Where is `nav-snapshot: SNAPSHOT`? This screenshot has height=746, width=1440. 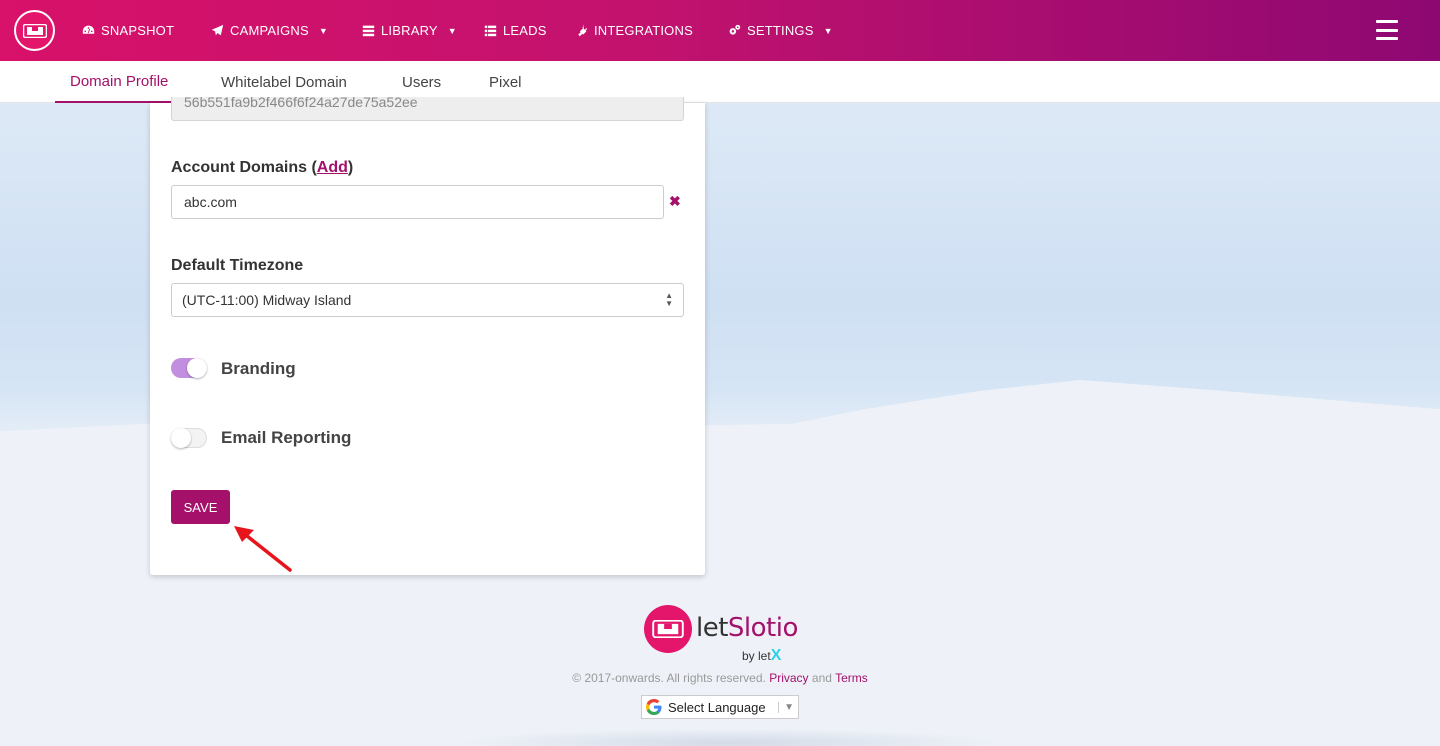 nav-snapshot: SNAPSHOT is located at coordinates (128, 30).